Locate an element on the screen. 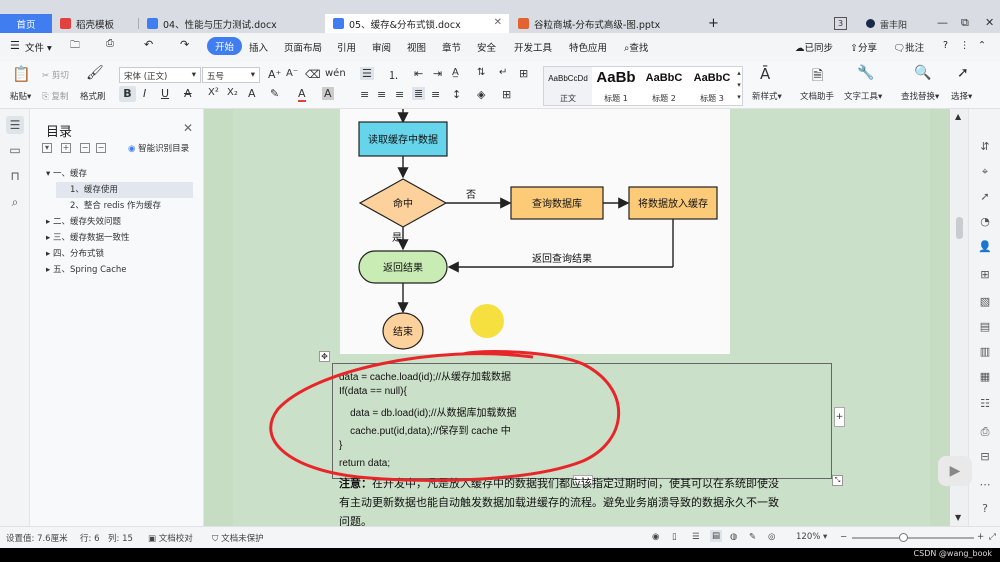 The height and width of the screenshot is (562, 1000). subscript-button: X₂ is located at coordinates (232, 92).